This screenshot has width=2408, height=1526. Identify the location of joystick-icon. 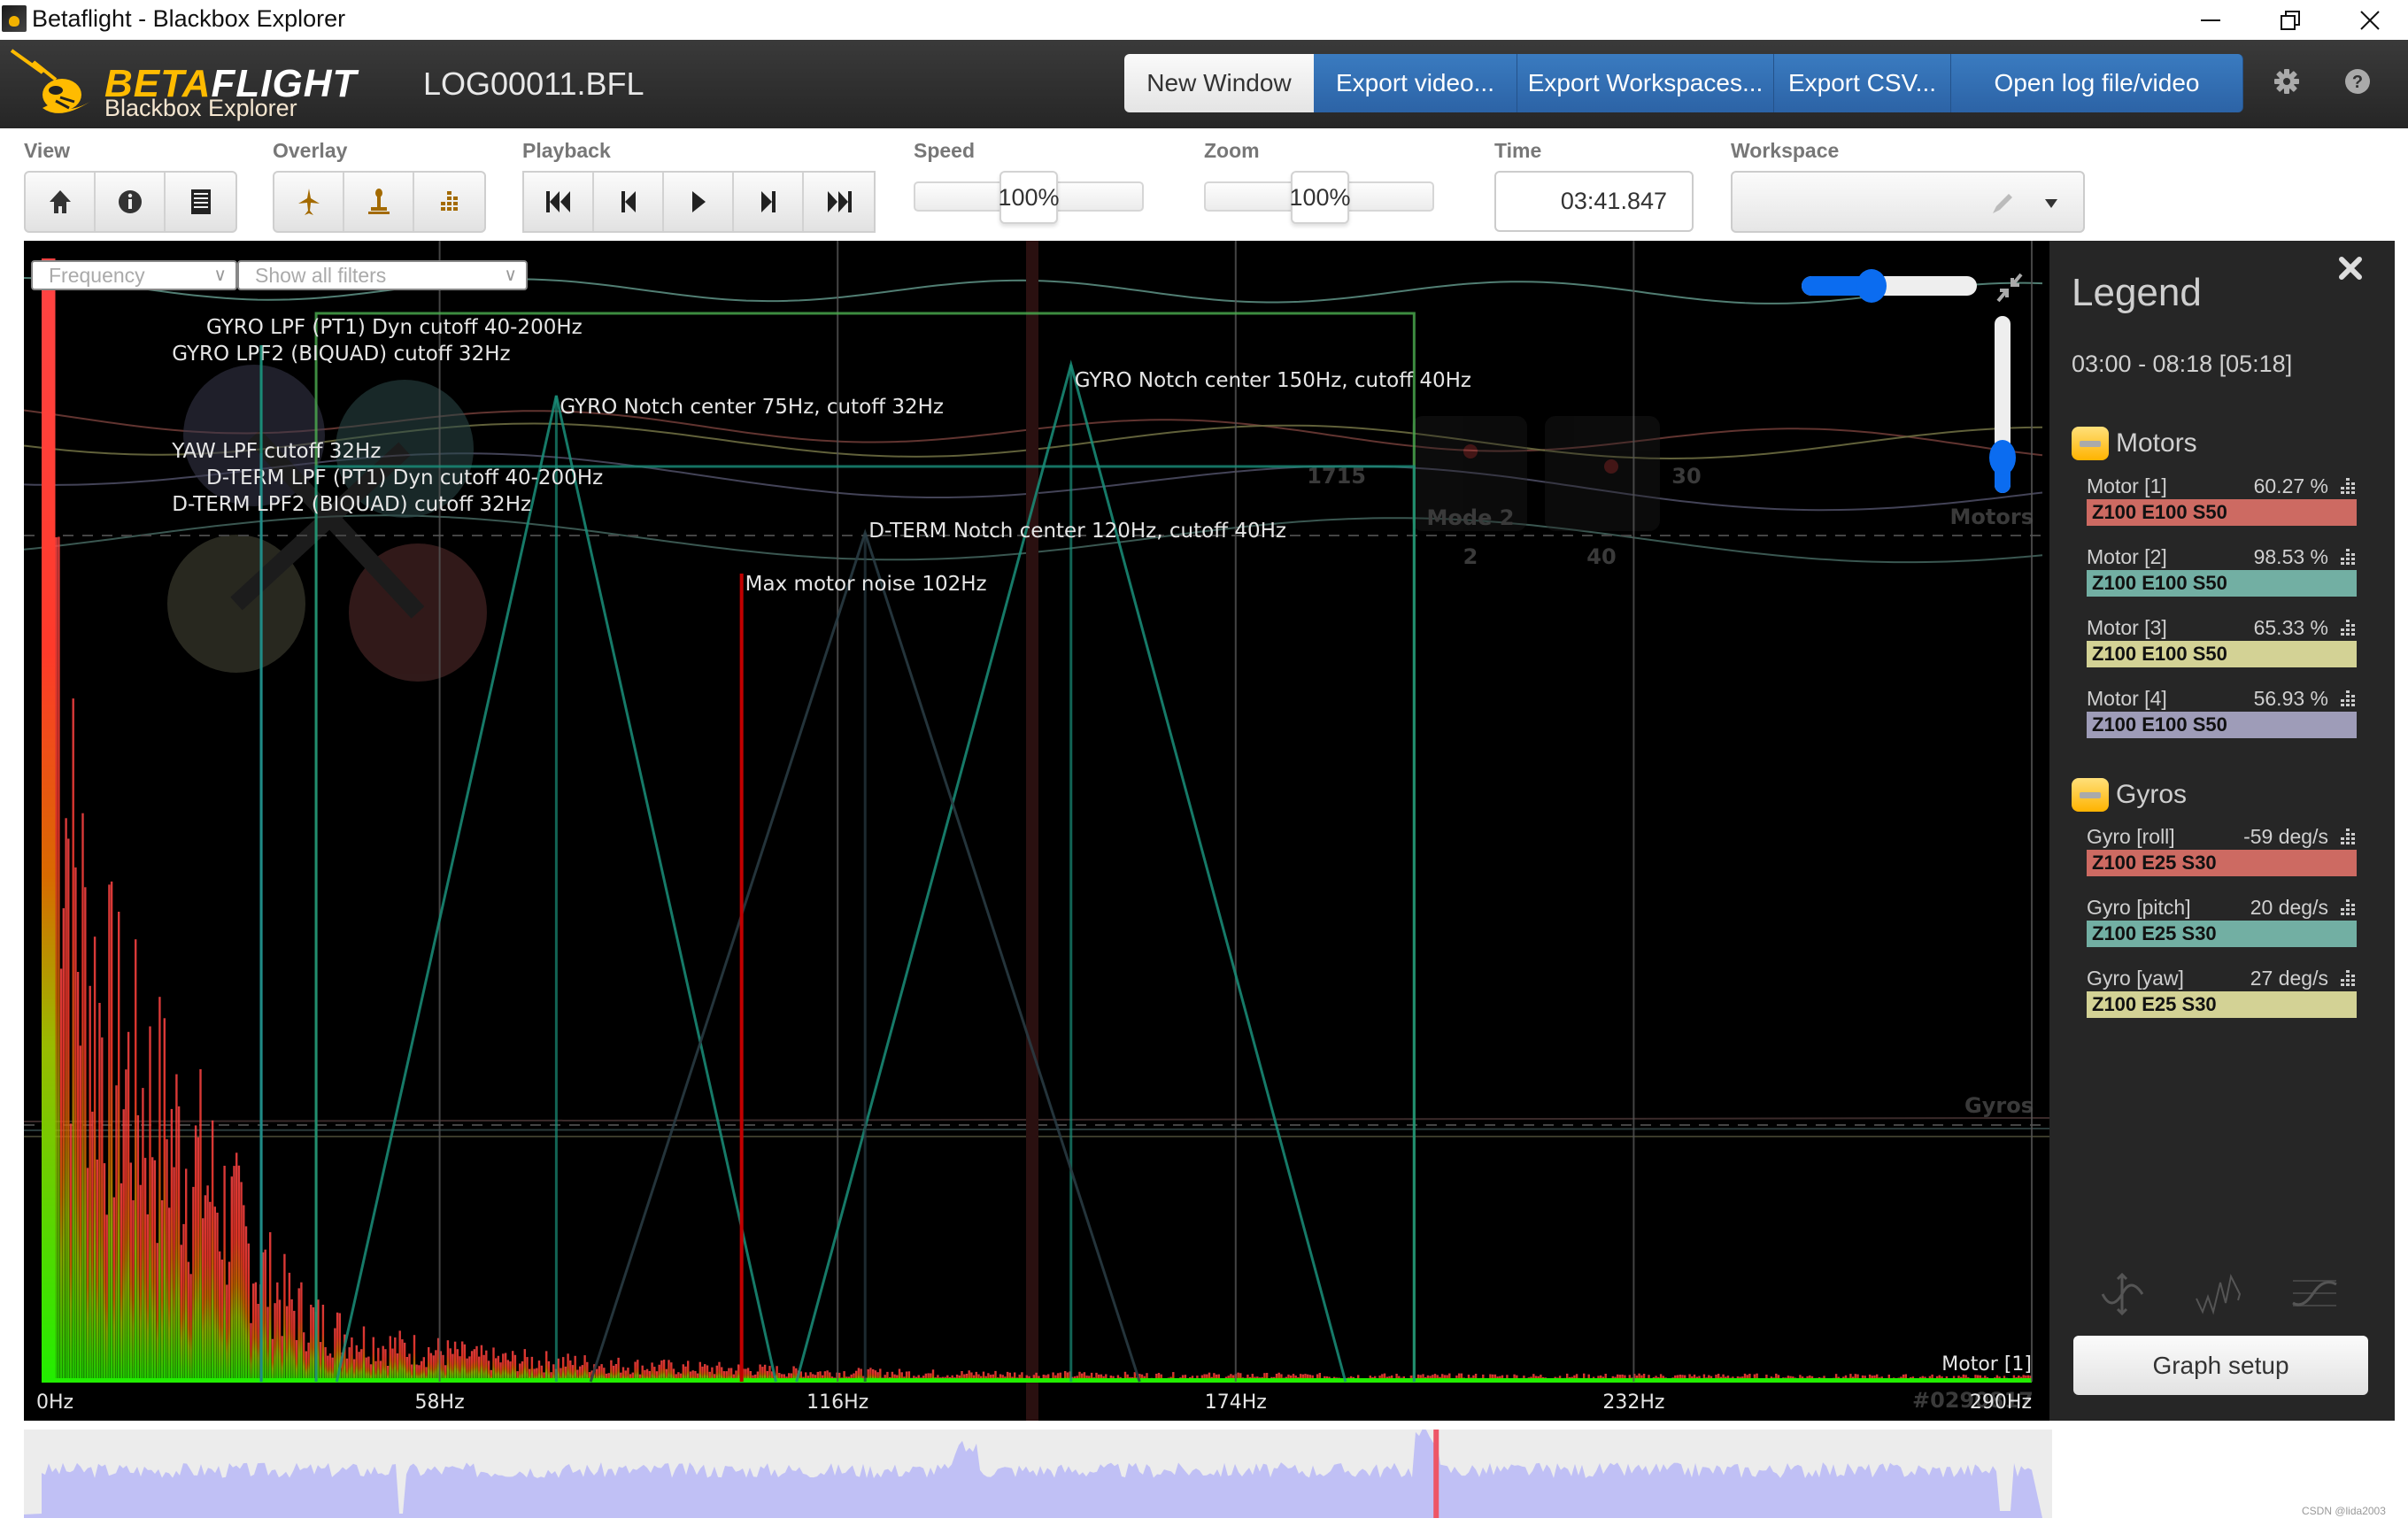
(378, 201).